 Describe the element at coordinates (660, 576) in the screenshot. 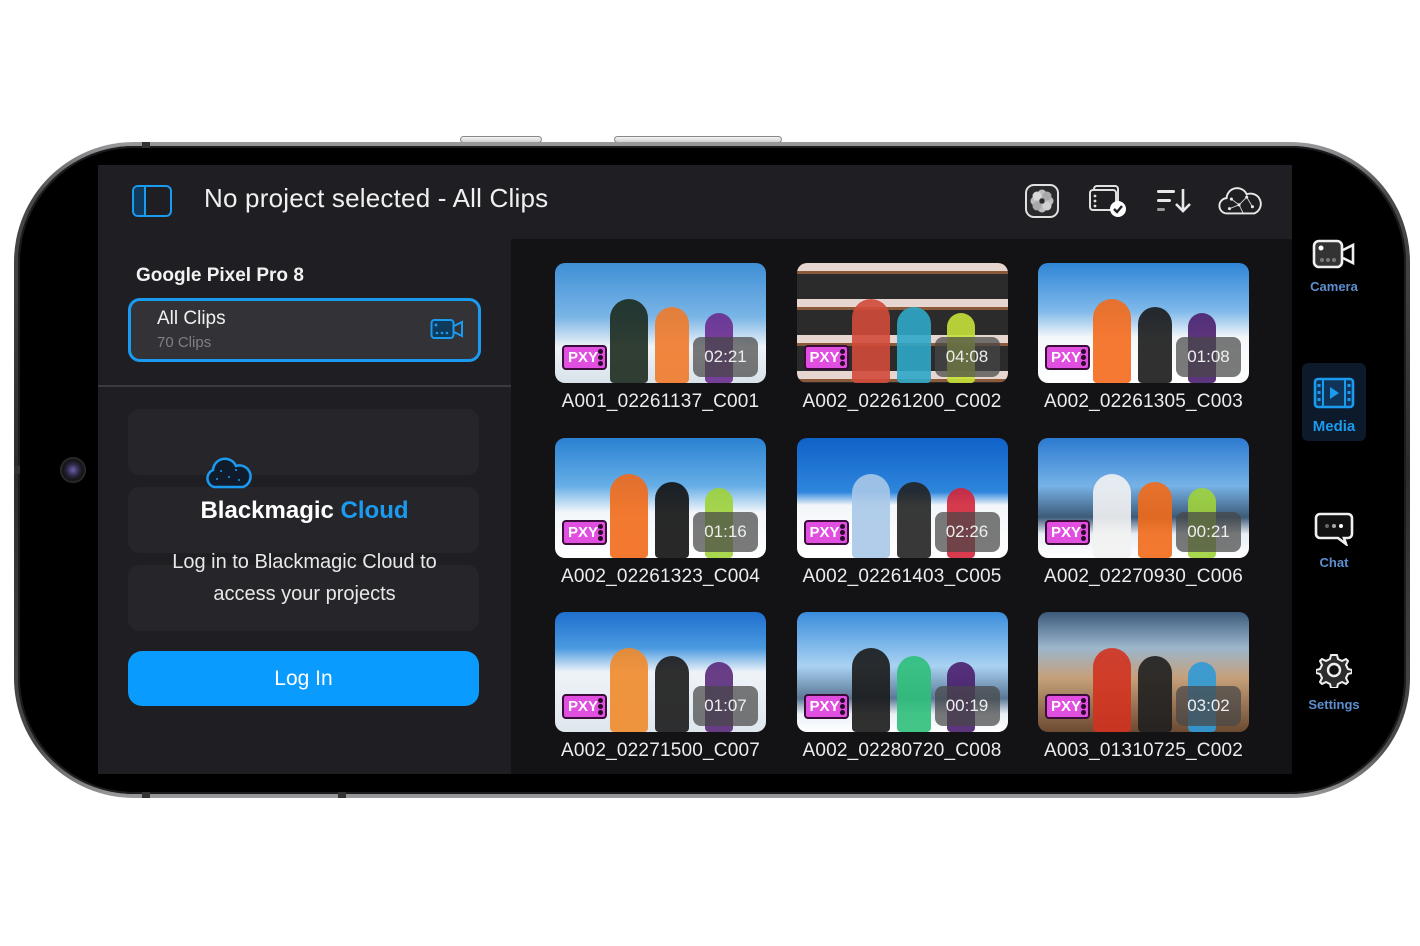

I see `clip-name: A002_02261323_C004` at that location.